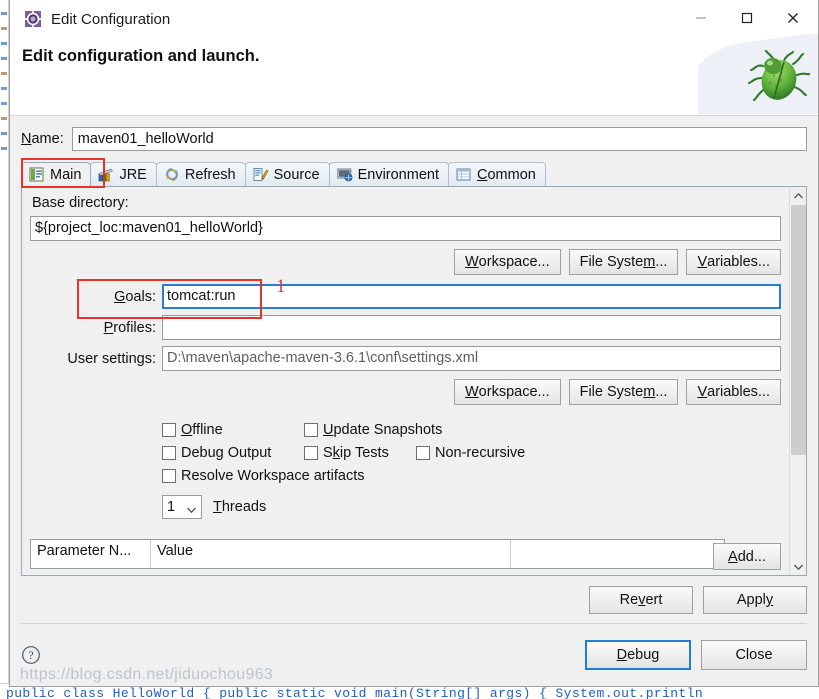 This screenshot has height=699, width=819. I want to click on checkbox-non-recursive: Non-recursive, so click(470, 453).